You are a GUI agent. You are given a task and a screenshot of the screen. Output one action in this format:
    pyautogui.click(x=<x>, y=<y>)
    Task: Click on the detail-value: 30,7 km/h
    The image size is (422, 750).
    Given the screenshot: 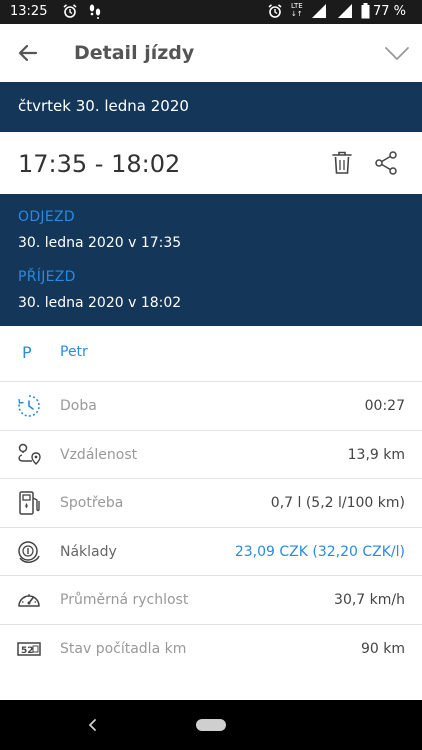 What is the action you would take?
    pyautogui.click(x=369, y=600)
    